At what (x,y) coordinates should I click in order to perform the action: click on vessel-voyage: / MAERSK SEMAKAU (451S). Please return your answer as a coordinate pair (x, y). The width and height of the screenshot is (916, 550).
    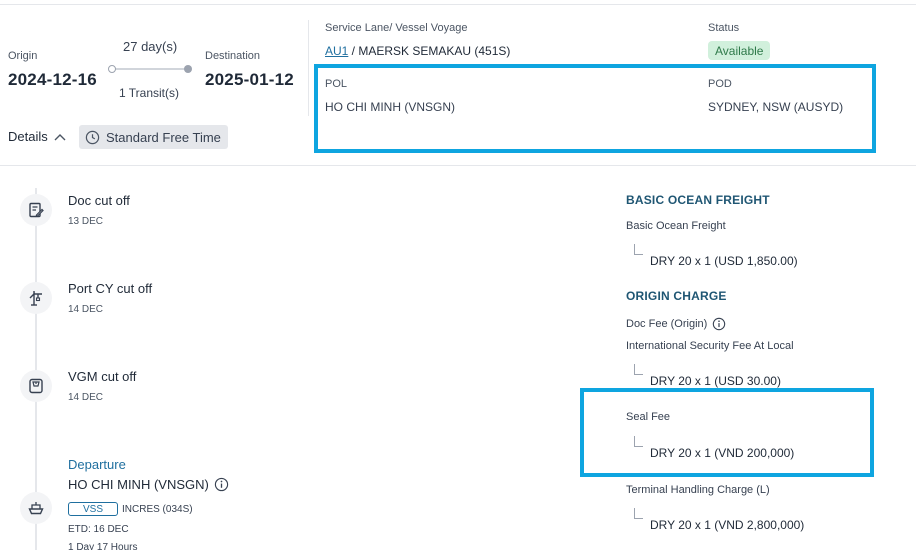
    Looking at the image, I should click on (429, 51).